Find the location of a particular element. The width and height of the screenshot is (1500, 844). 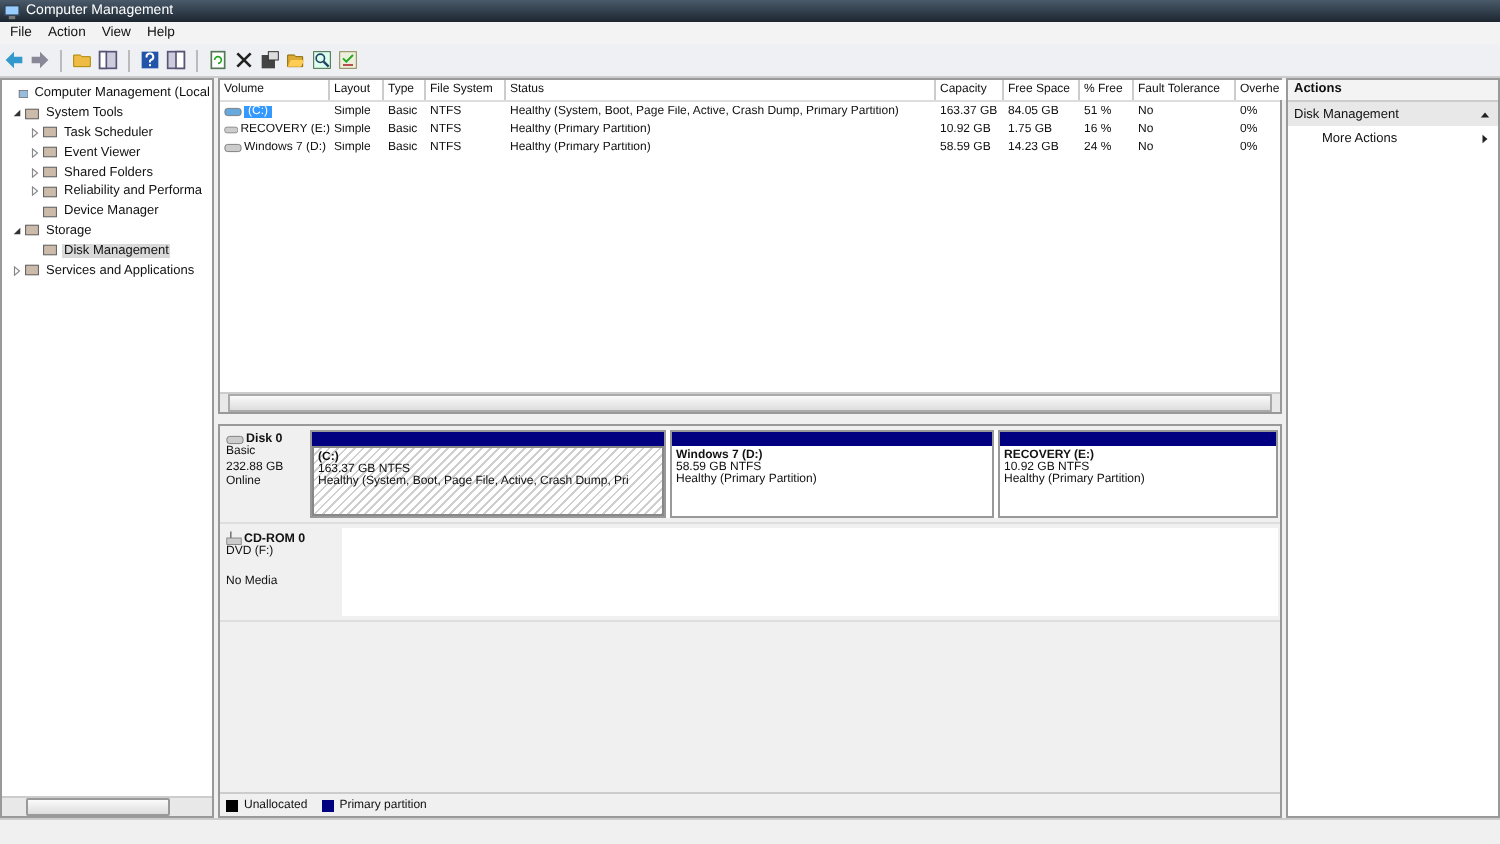

checklist-icon is located at coordinates (348, 60).